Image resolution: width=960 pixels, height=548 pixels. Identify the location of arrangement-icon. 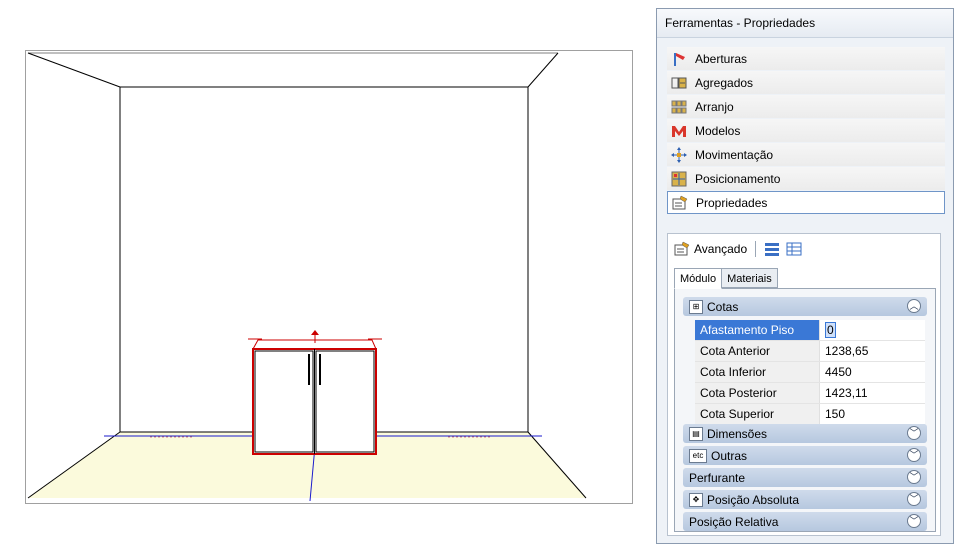
(679, 107).